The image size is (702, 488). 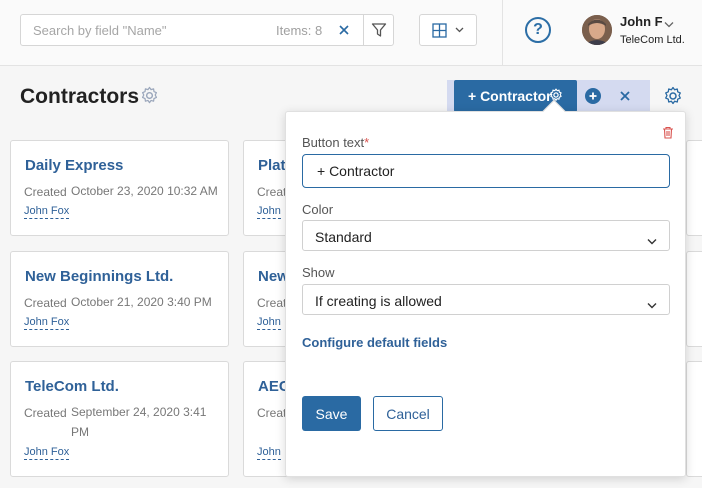 What do you see at coordinates (72, 386) in the screenshot?
I see `card-name: TeleCom Ltd.` at bounding box center [72, 386].